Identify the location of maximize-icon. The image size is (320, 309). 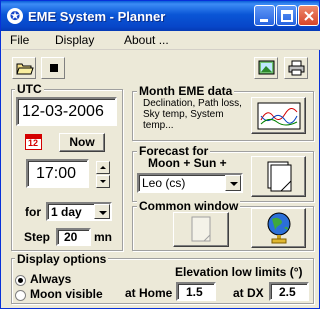
(287, 16).